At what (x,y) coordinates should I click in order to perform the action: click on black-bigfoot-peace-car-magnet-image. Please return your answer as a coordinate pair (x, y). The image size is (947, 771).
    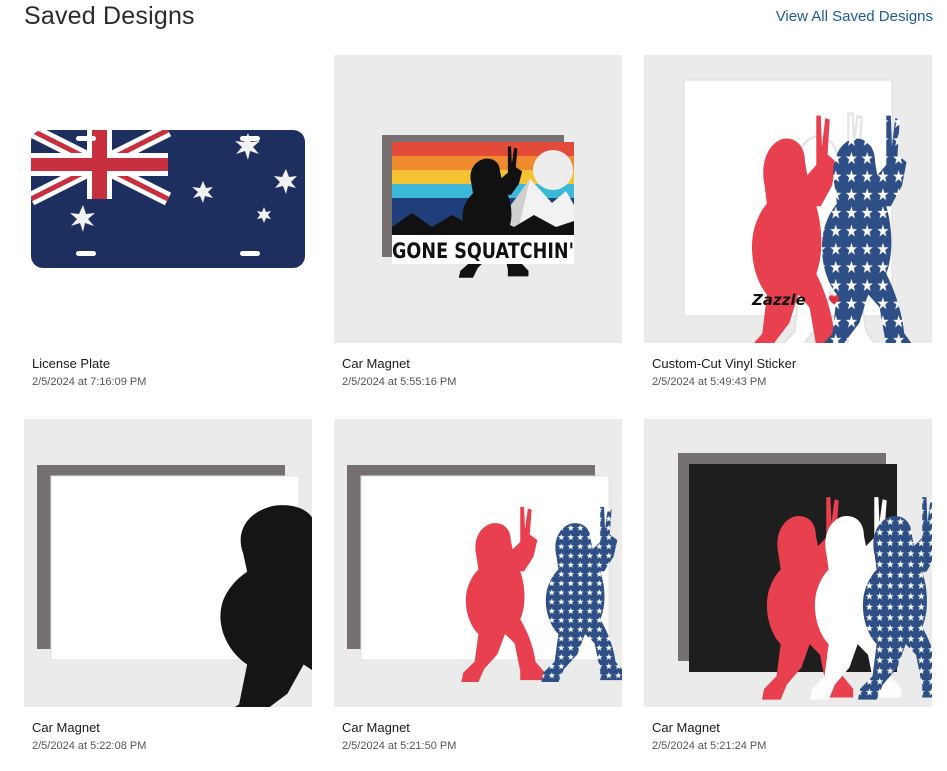
    Looking at the image, I should click on (174, 586).